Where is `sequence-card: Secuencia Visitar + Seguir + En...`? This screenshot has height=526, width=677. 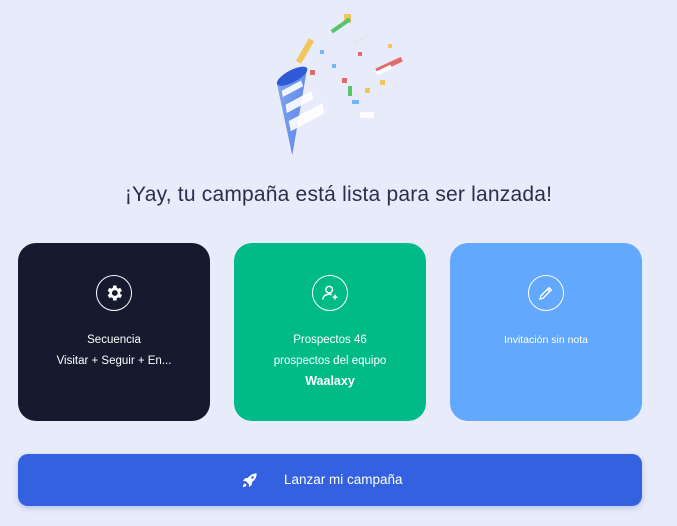 sequence-card: Secuencia Visitar + Seguir + En... is located at coordinates (114, 332).